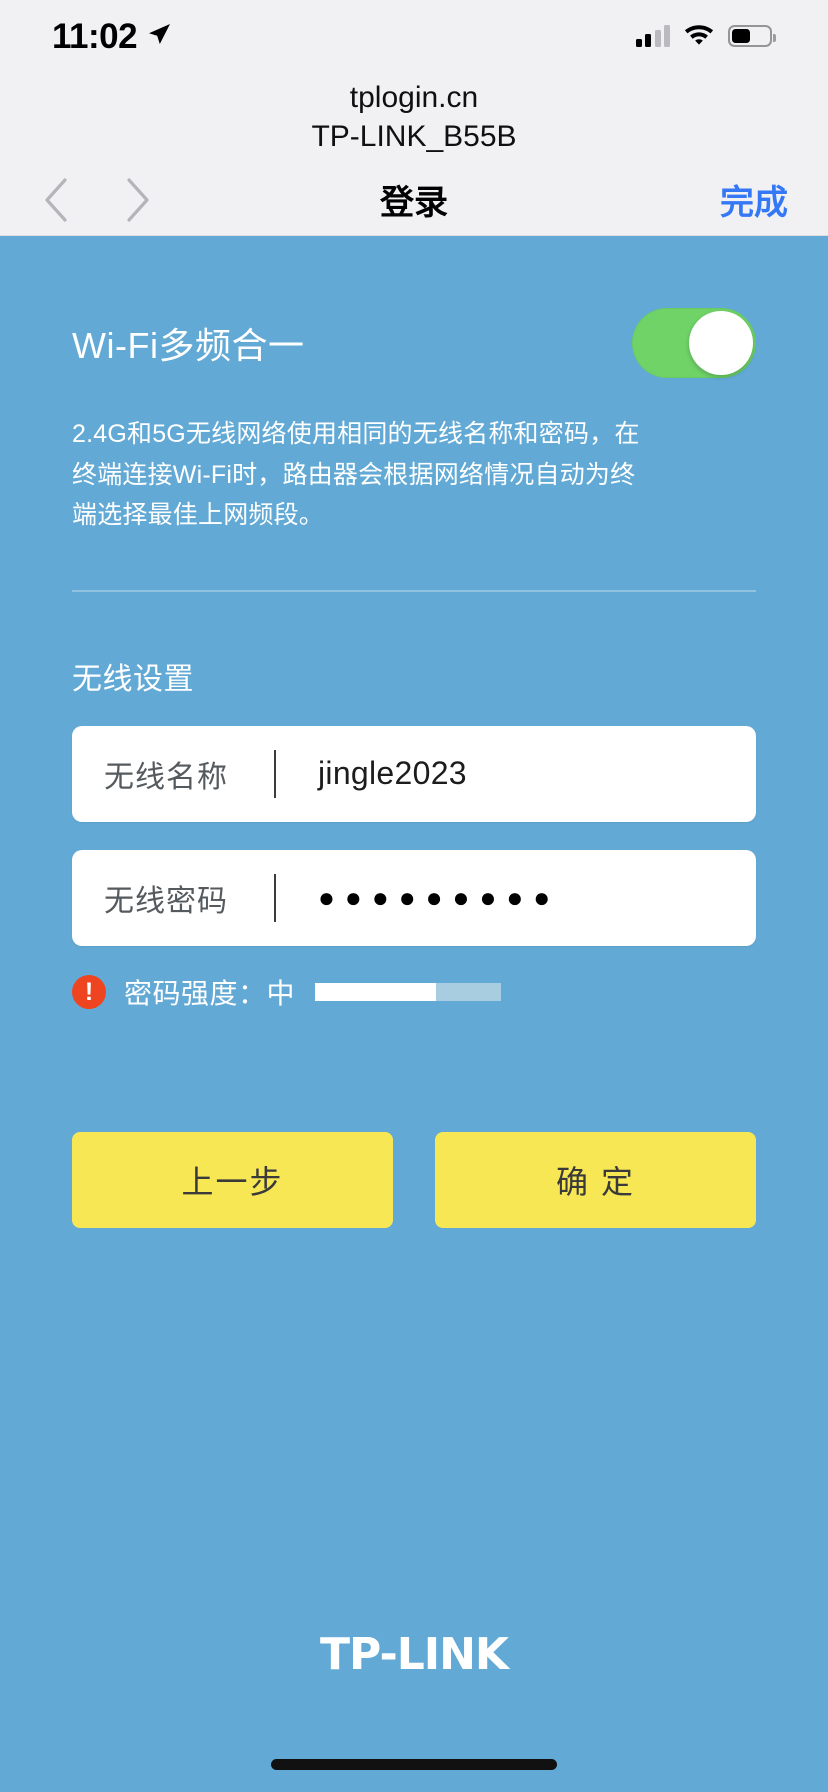 This screenshot has height=1792, width=828. I want to click on wireless-settings-title: 无线设置, so click(133, 679).